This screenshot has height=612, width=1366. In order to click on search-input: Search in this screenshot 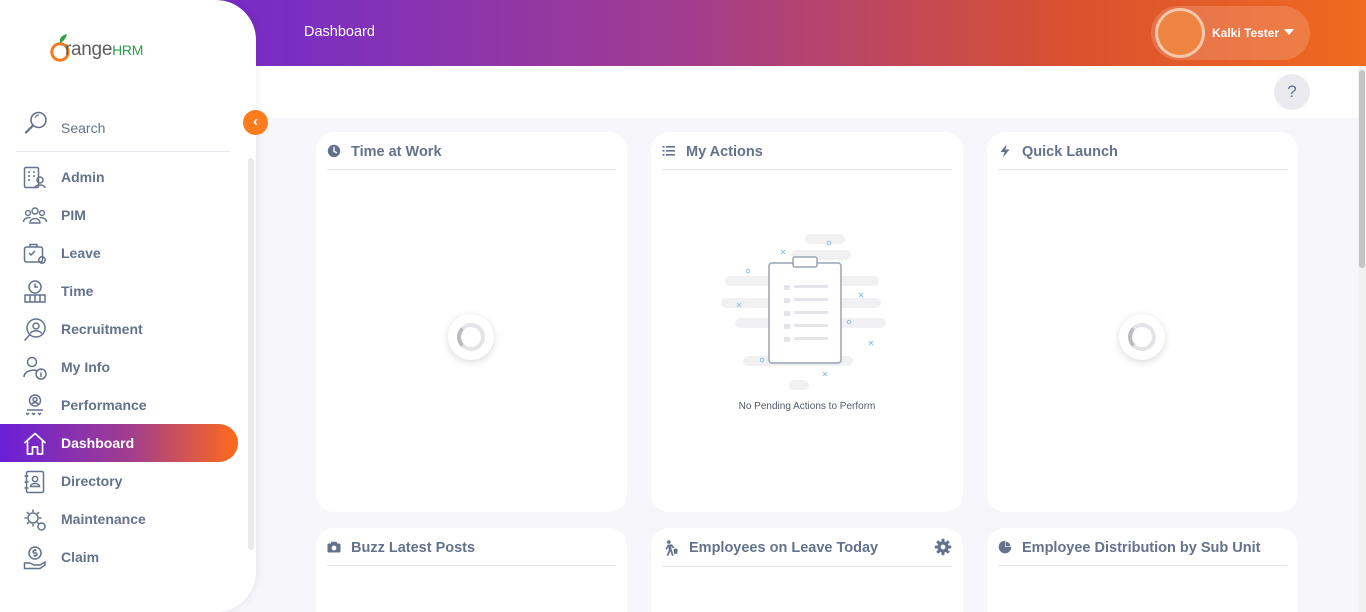, I will do `click(83, 128)`.